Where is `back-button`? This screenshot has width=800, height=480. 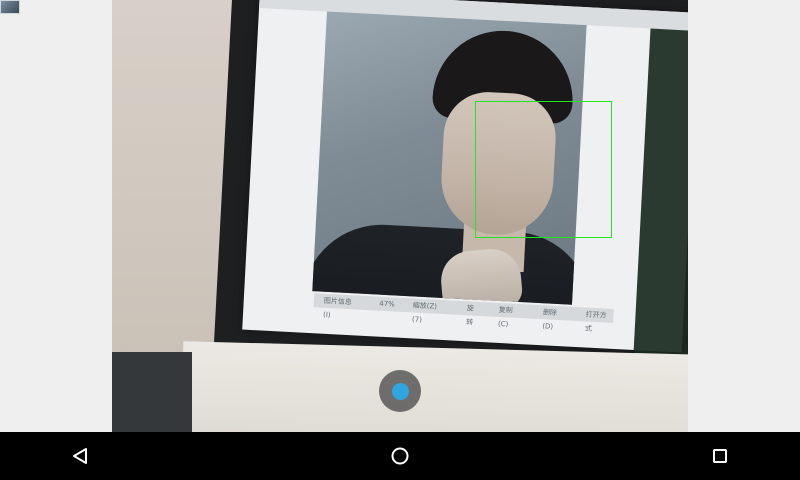
back-button is located at coordinates (80, 456).